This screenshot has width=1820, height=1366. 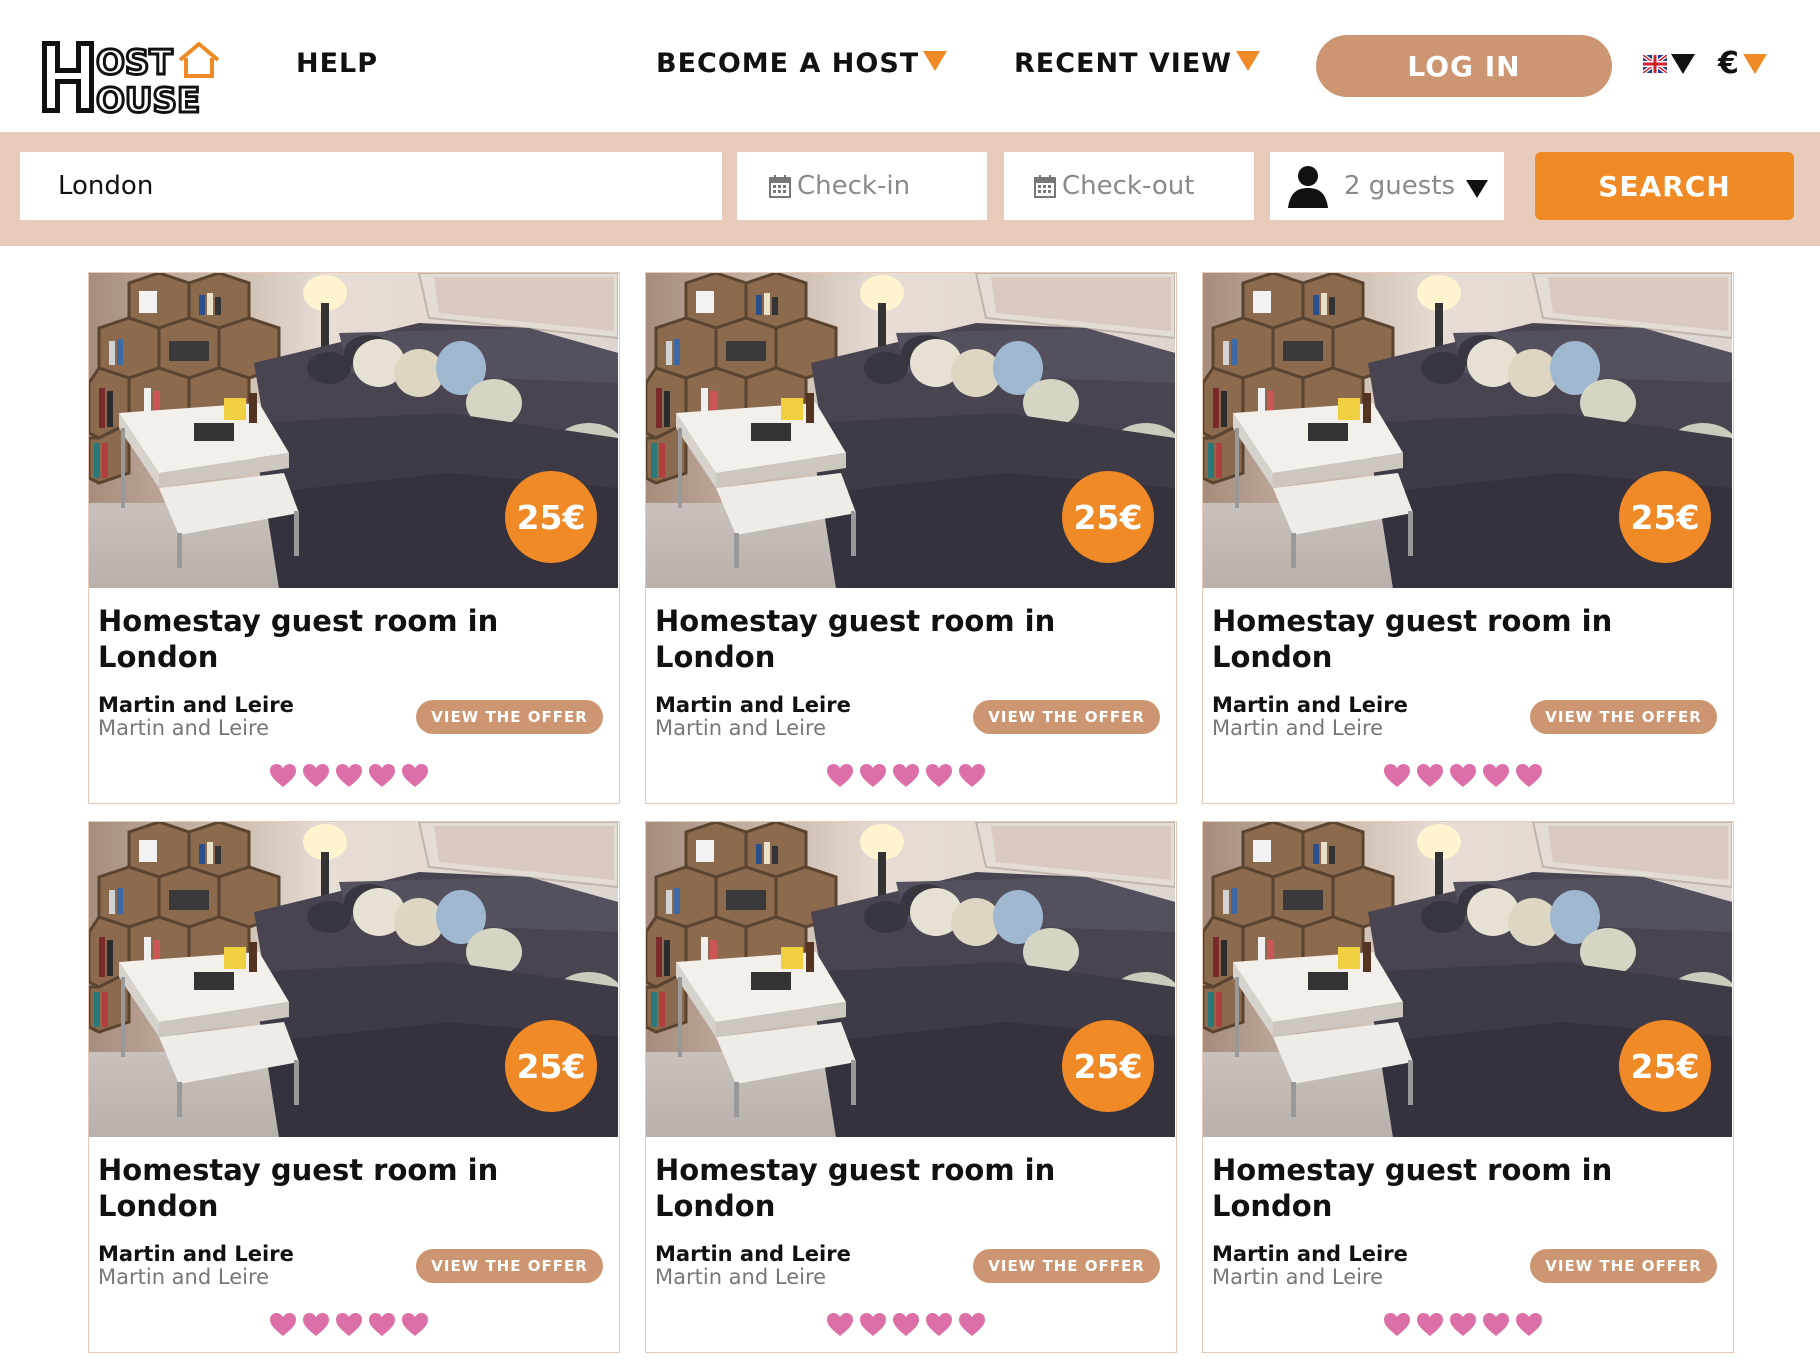 What do you see at coordinates (1664, 186) in the screenshot?
I see `search-button: SEARCH` at bounding box center [1664, 186].